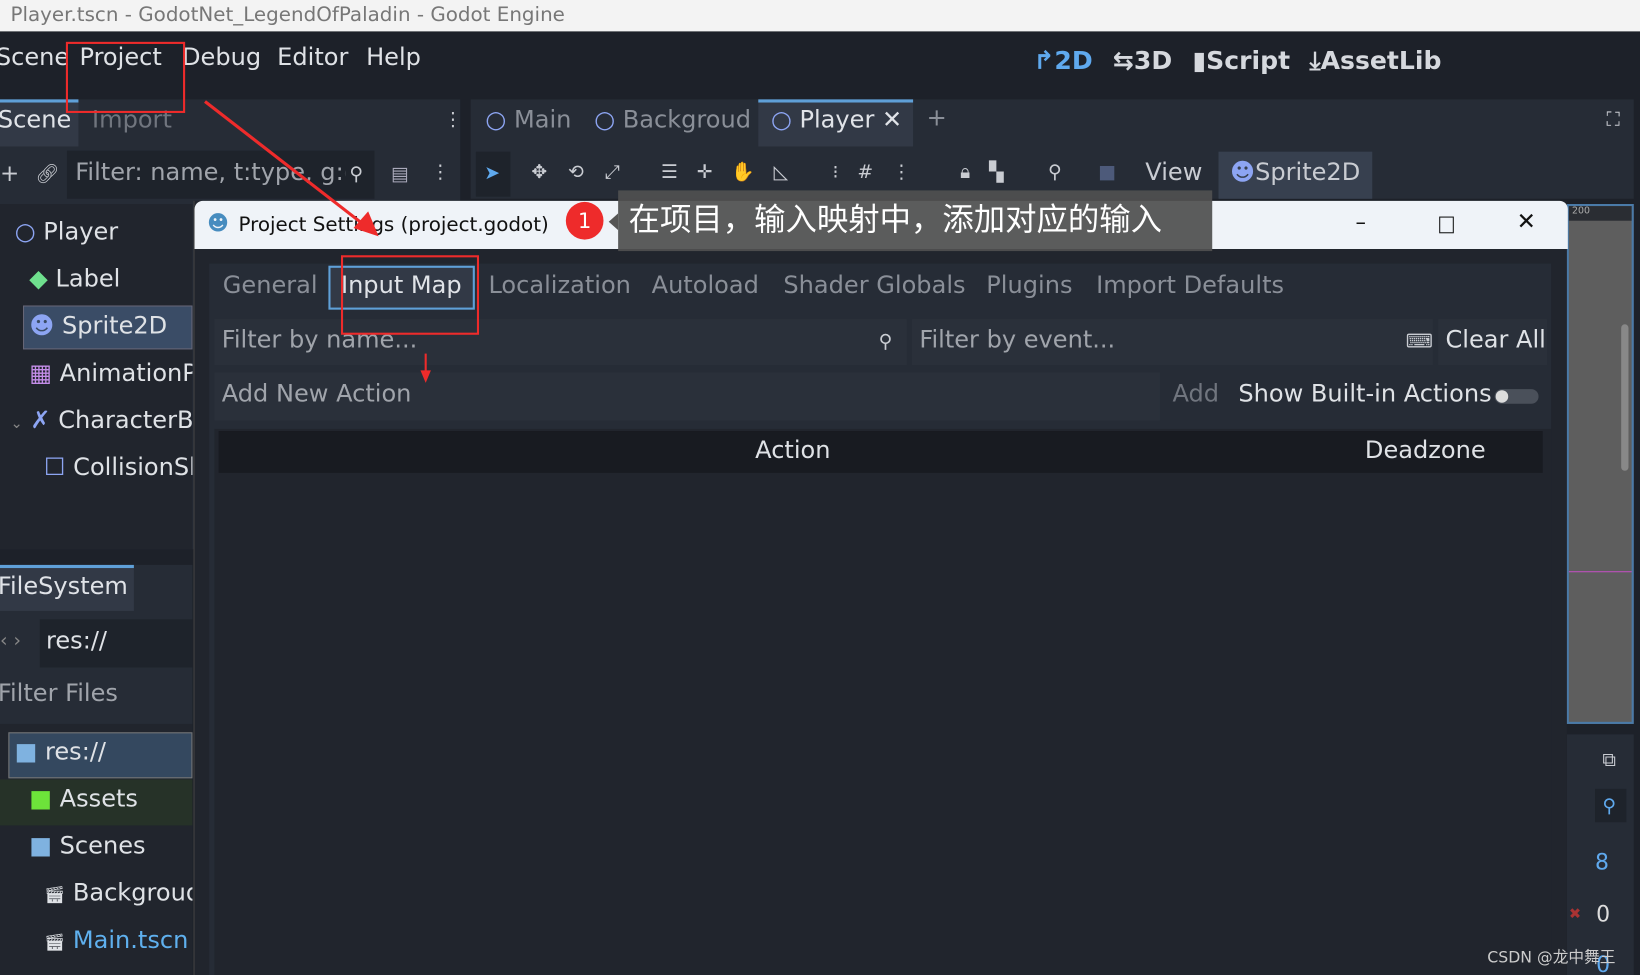  Describe the element at coordinates (584, 220) in the screenshot. I see `annotation-number-badge: 1` at that location.